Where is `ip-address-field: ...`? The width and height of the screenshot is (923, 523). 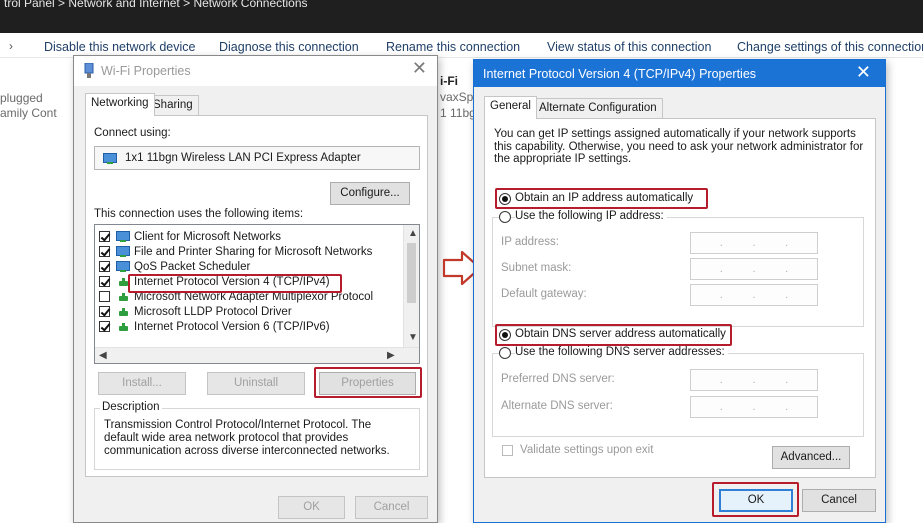 ip-address-field: ... is located at coordinates (754, 243).